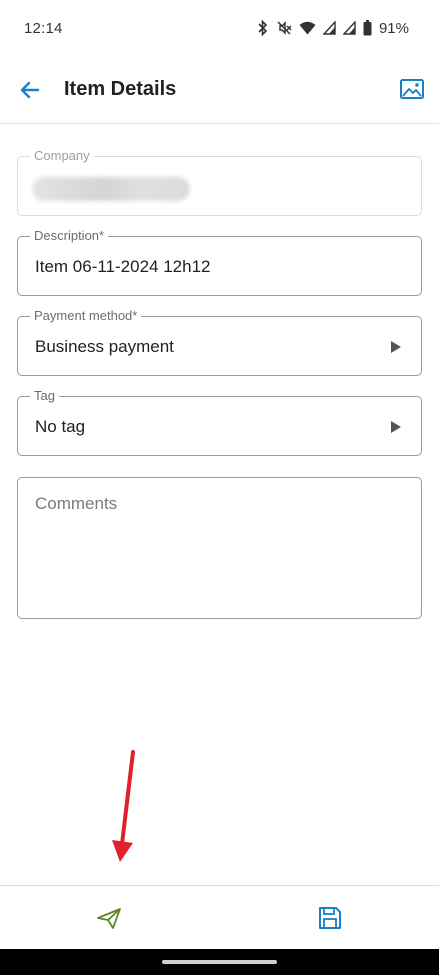  Describe the element at coordinates (219, 28) in the screenshot. I see `status-bar: 12:14 91%` at that location.